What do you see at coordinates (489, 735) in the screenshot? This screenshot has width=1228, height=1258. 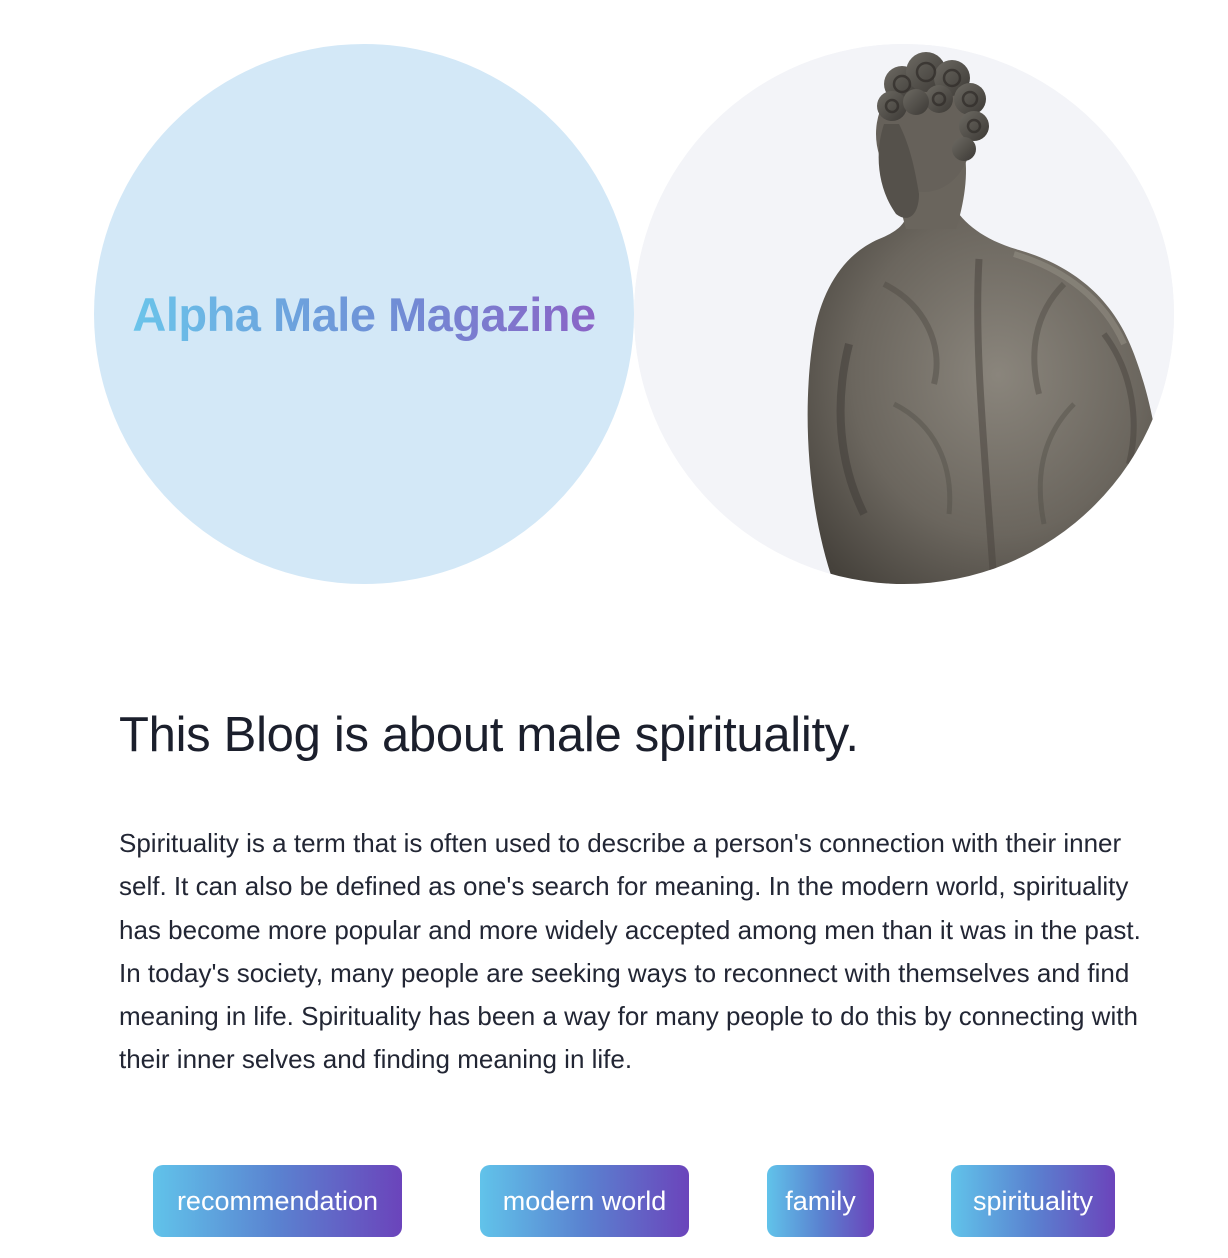 I see `blog-heading: This Blog is about male spirituality.` at bounding box center [489, 735].